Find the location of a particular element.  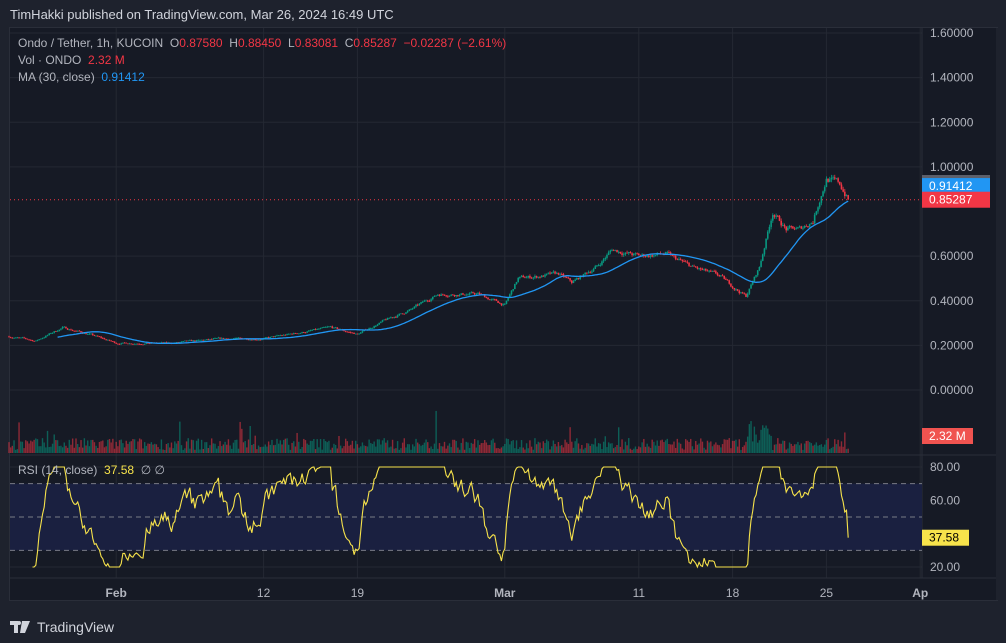

brand-name: TradingView is located at coordinates (76, 627).